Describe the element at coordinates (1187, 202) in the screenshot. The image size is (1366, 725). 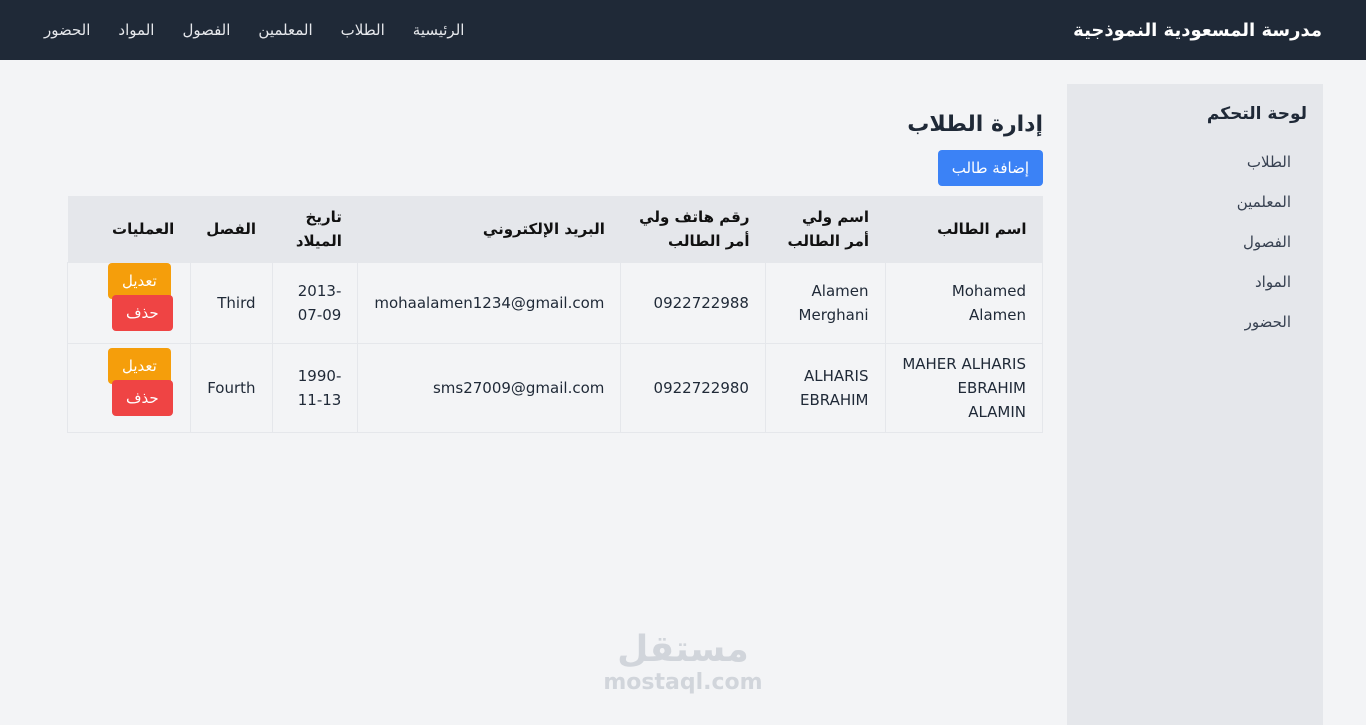
I see `sidebar-item-teachers: المعلمين` at that location.